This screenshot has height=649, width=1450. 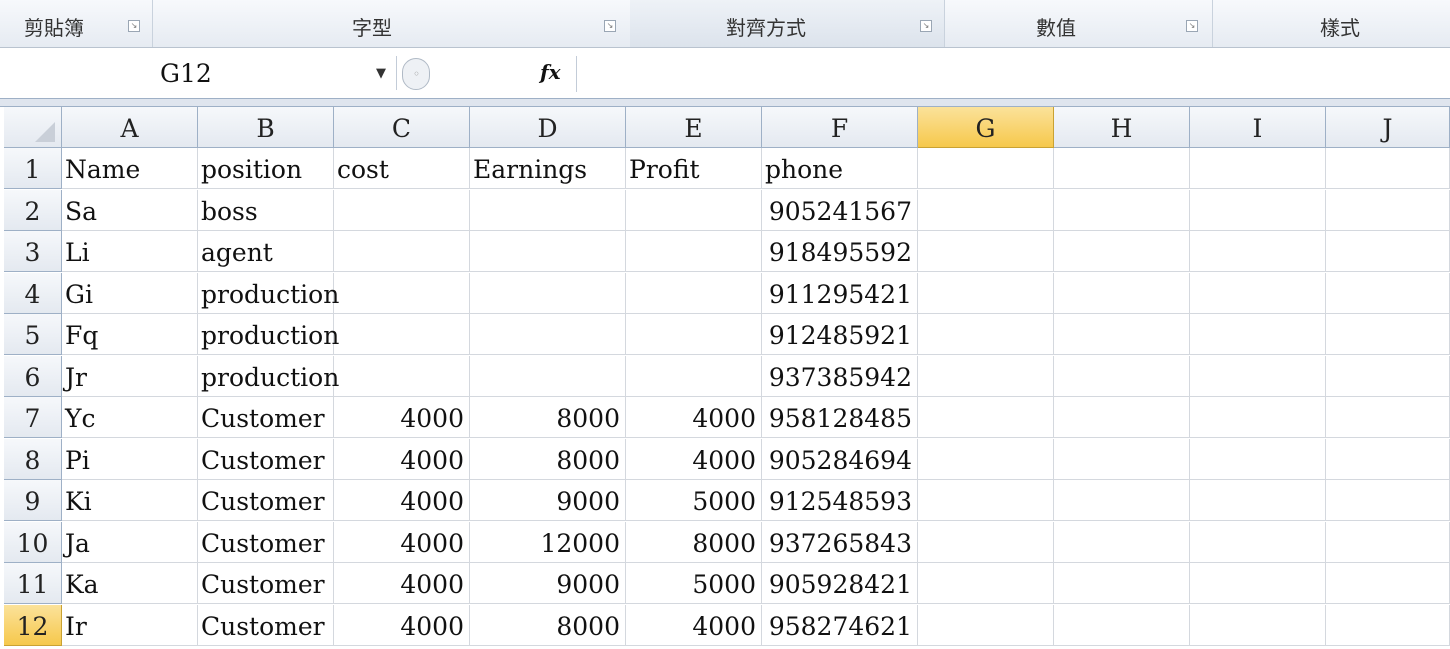 I want to click on cell-b10: Customer, so click(x=266, y=542).